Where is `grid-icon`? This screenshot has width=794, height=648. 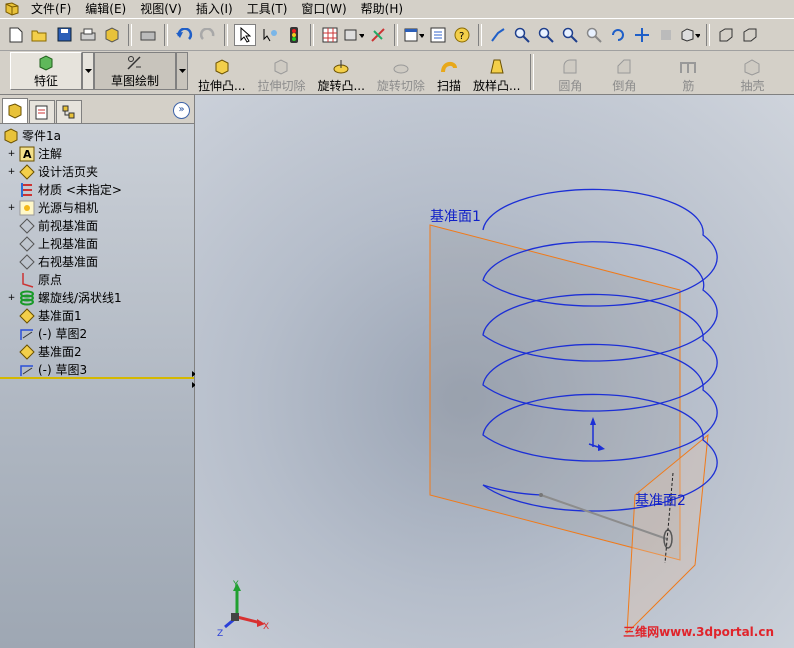
grid-icon is located at coordinates (330, 35).